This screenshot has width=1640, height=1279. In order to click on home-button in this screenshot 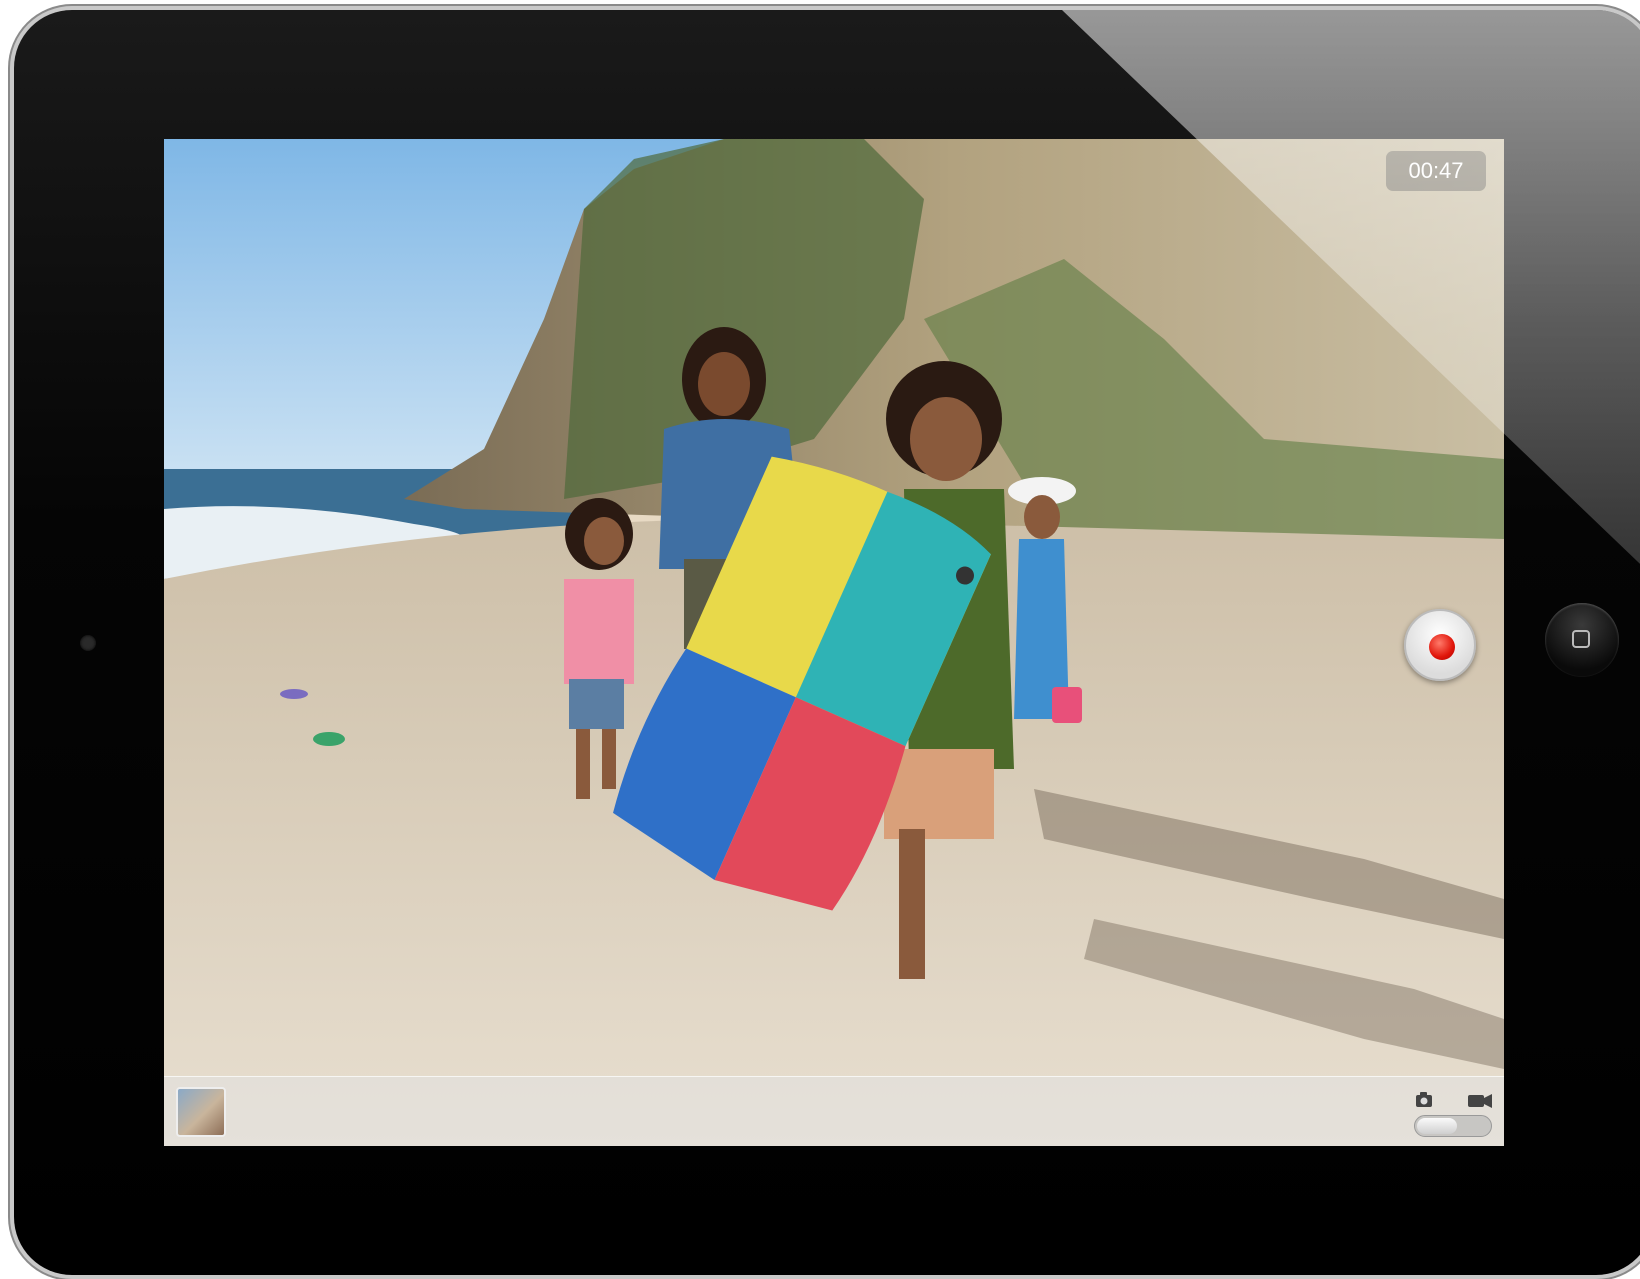, I will do `click(1582, 640)`.